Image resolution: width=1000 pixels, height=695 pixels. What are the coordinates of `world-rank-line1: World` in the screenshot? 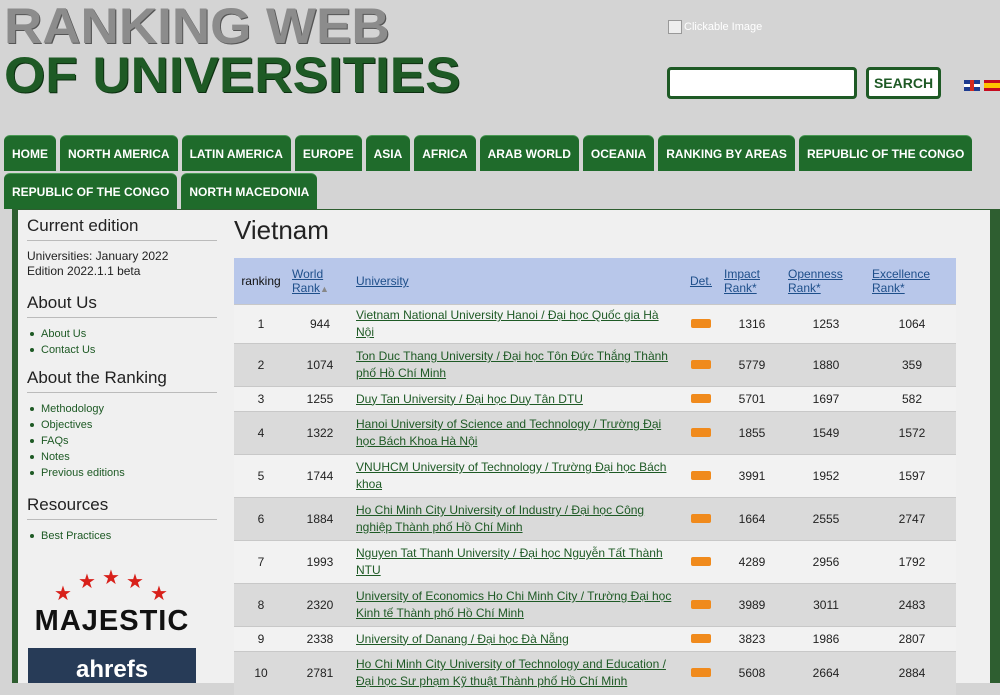 It's located at (307, 274).